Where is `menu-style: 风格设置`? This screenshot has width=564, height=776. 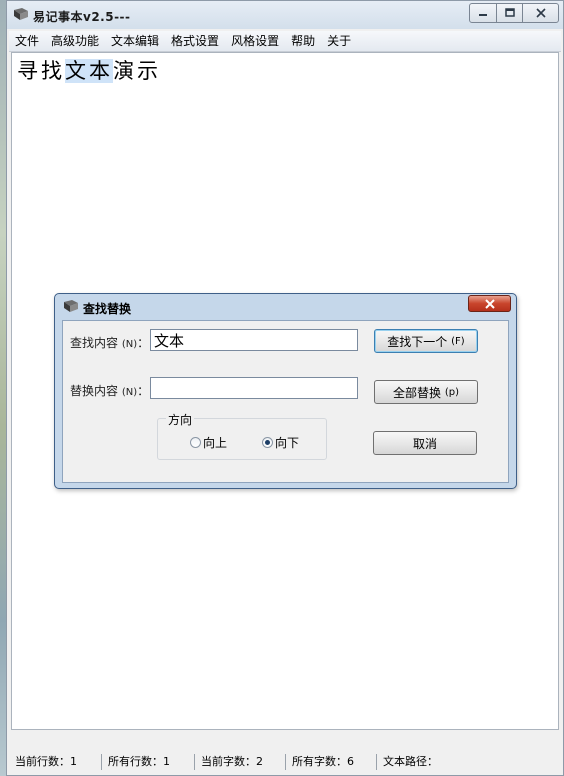
menu-style: 风格设置 is located at coordinates (255, 41).